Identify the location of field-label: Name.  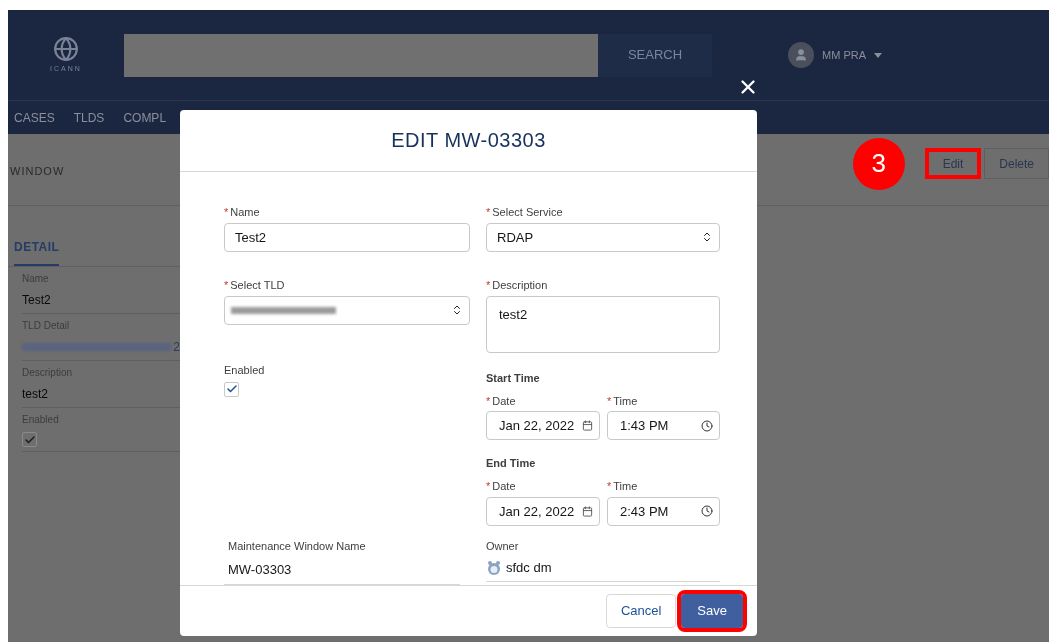
(245, 212).